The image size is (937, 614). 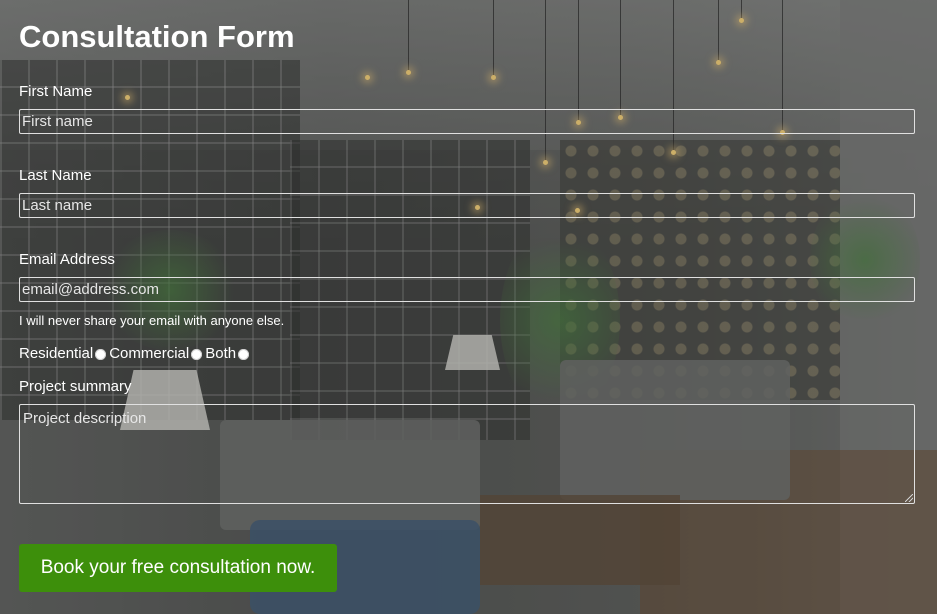 I want to click on radio-residential, so click(x=101, y=354).